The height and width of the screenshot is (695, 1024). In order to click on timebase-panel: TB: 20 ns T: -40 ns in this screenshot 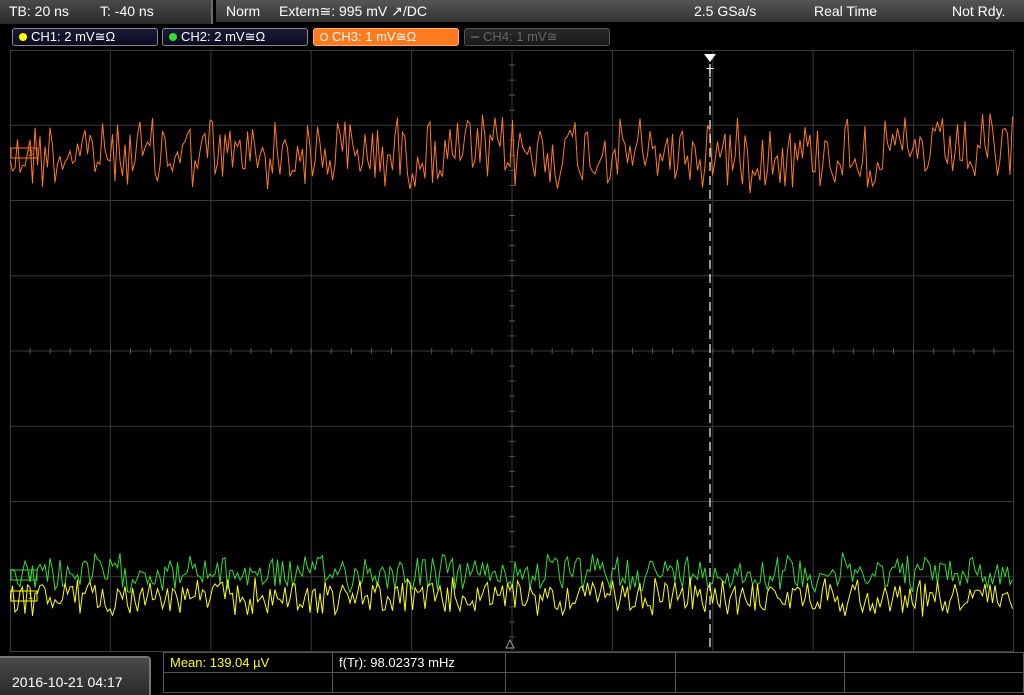, I will do `click(106, 12)`.